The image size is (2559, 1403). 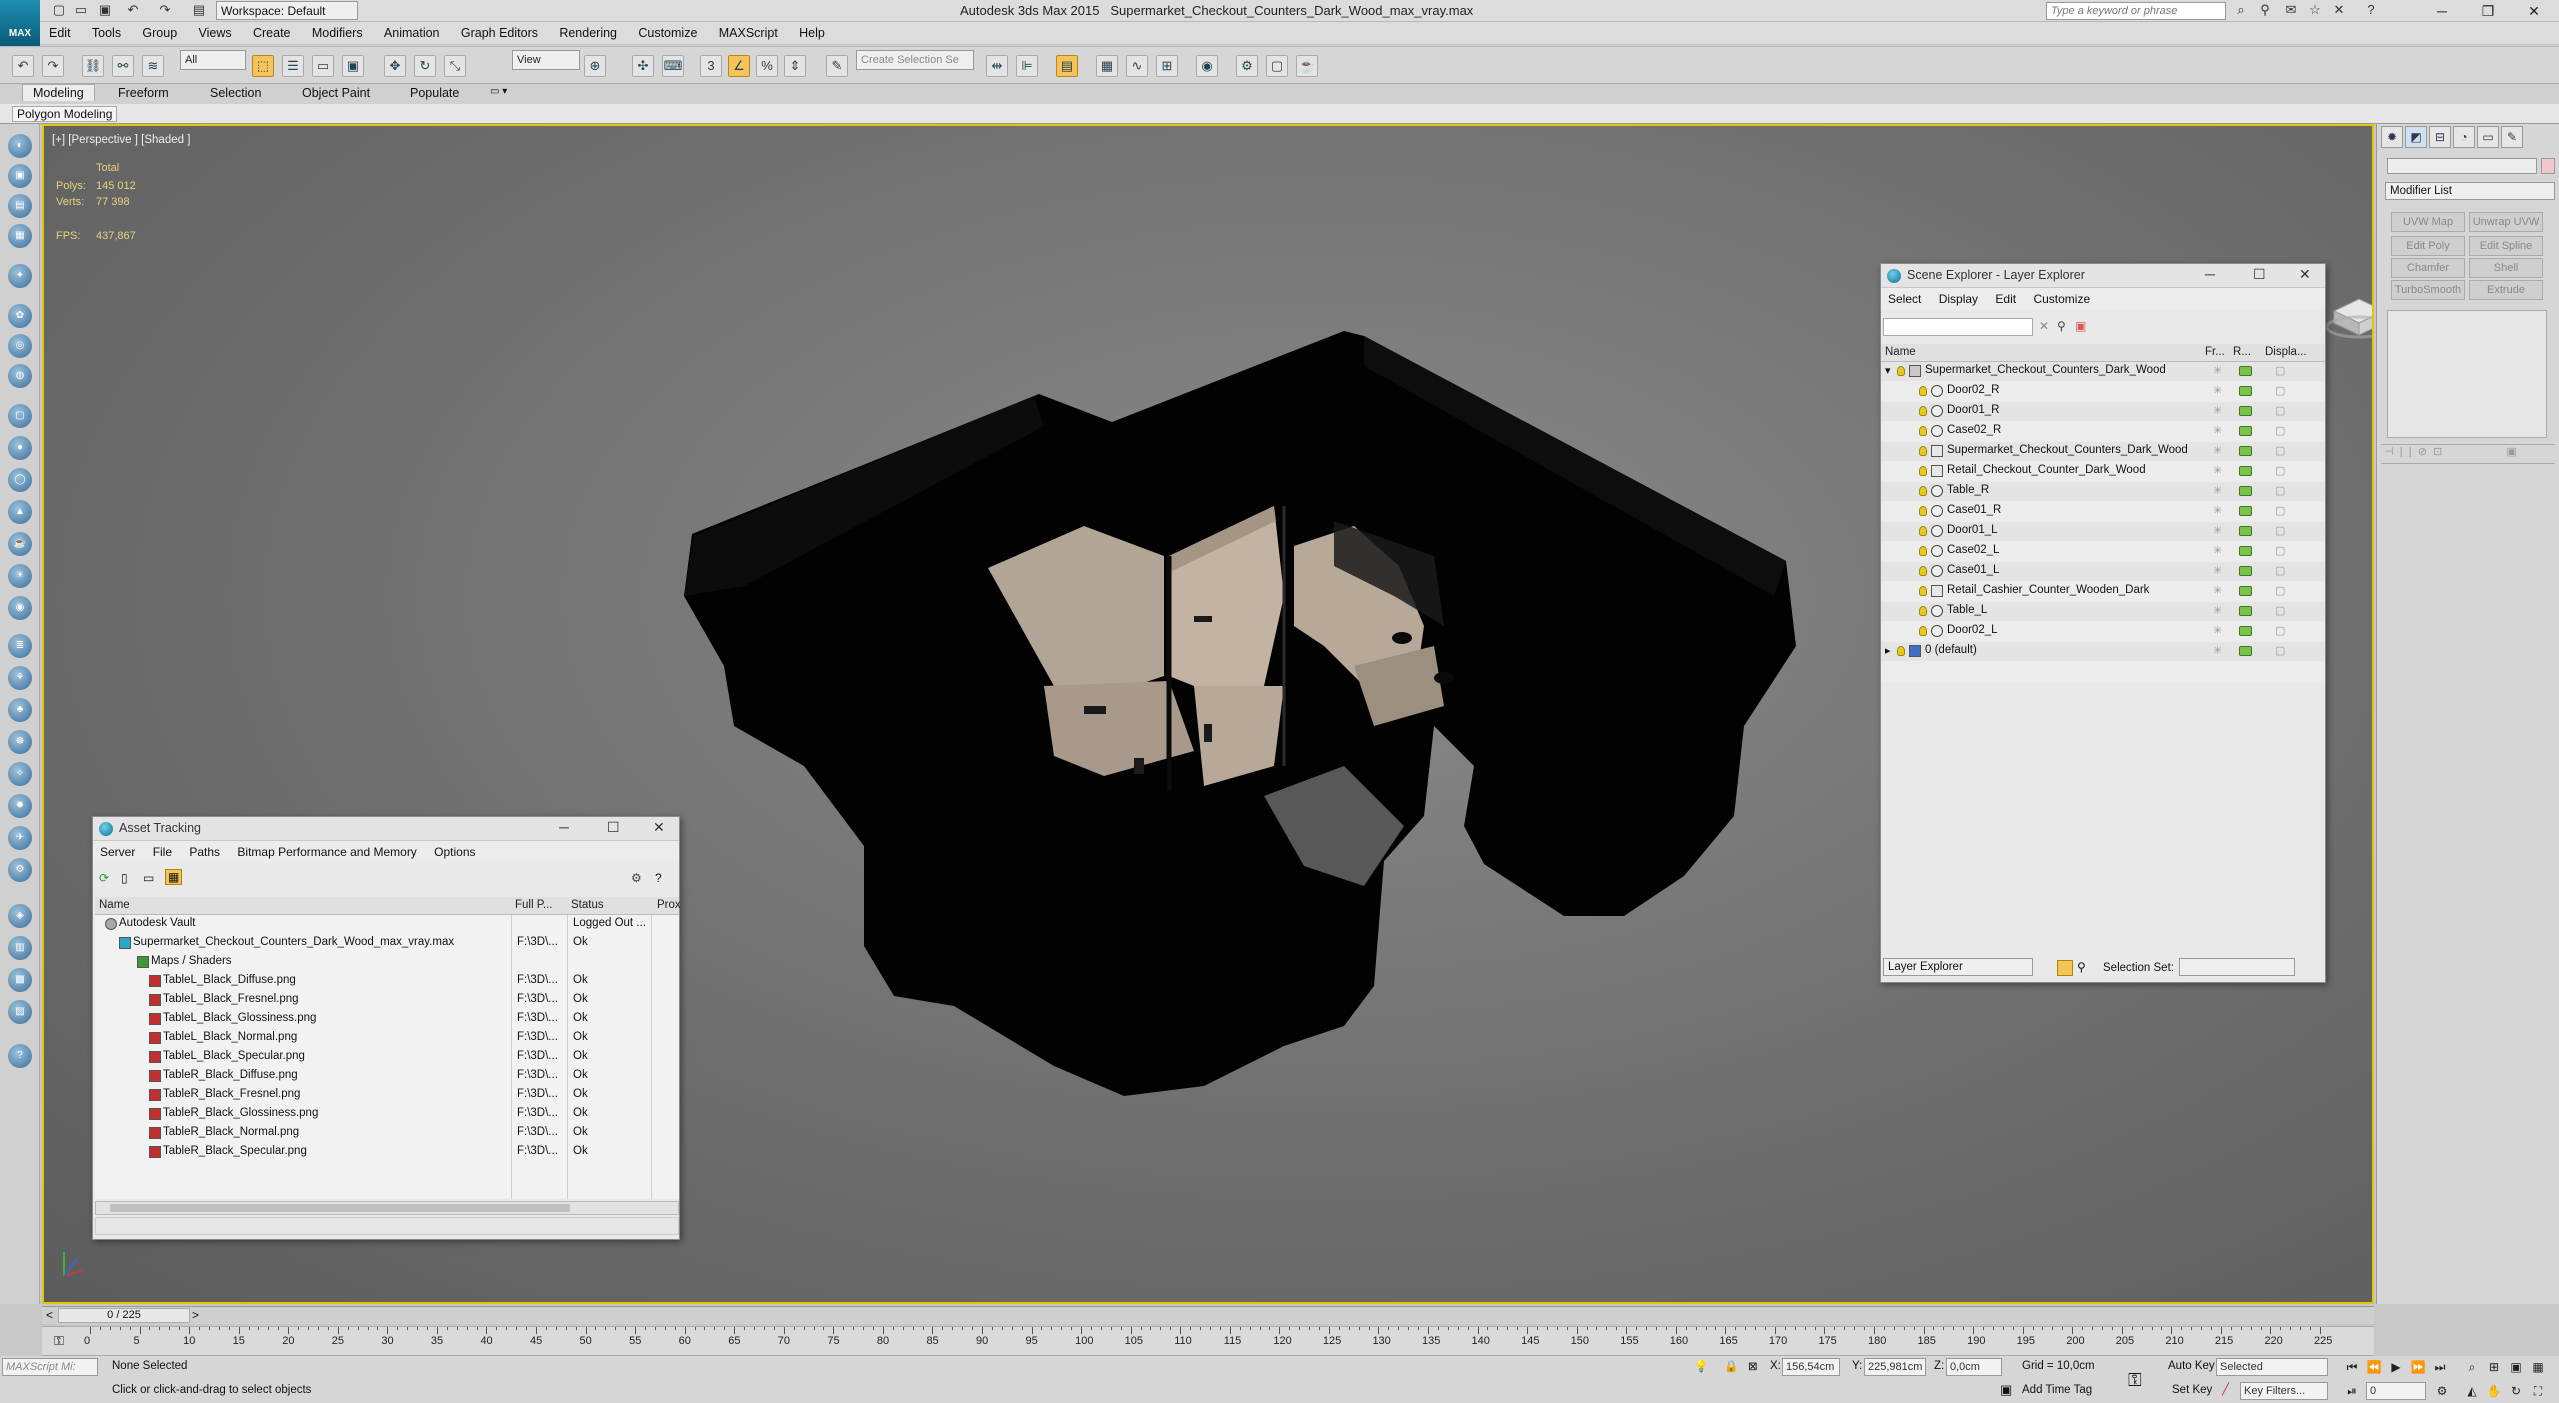 What do you see at coordinates (50, 1367) in the screenshot?
I see `maxscript-listener: MAXScript Mi:` at bounding box center [50, 1367].